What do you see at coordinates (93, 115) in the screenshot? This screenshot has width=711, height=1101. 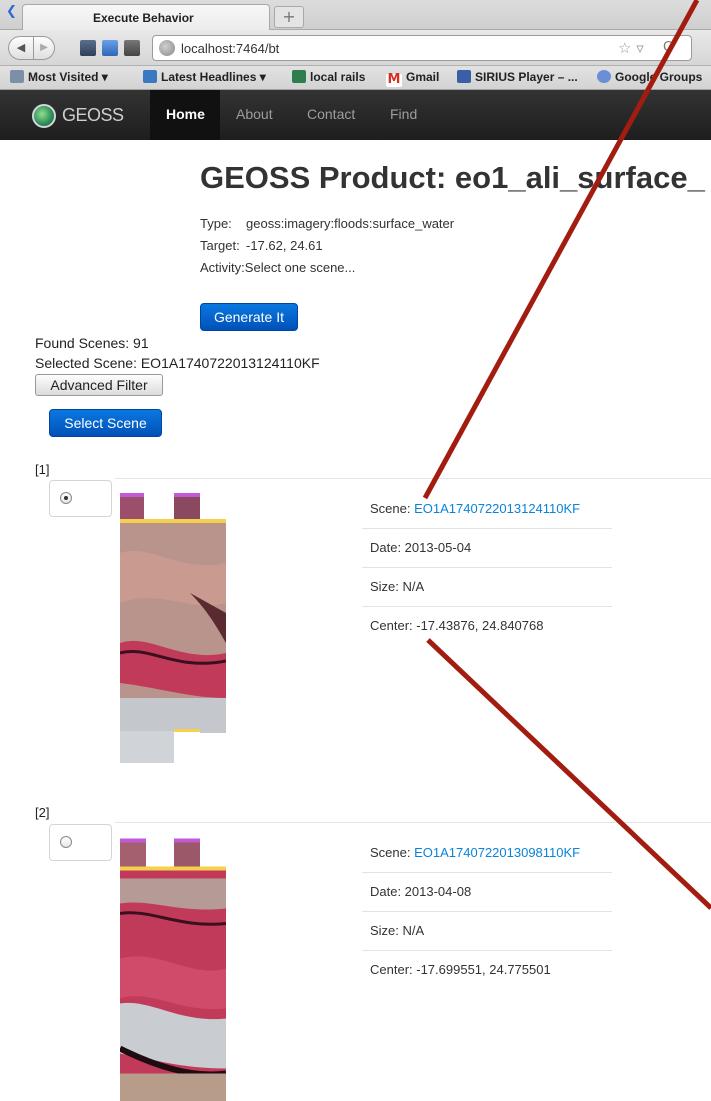 I see `brand-name: GEOSS` at bounding box center [93, 115].